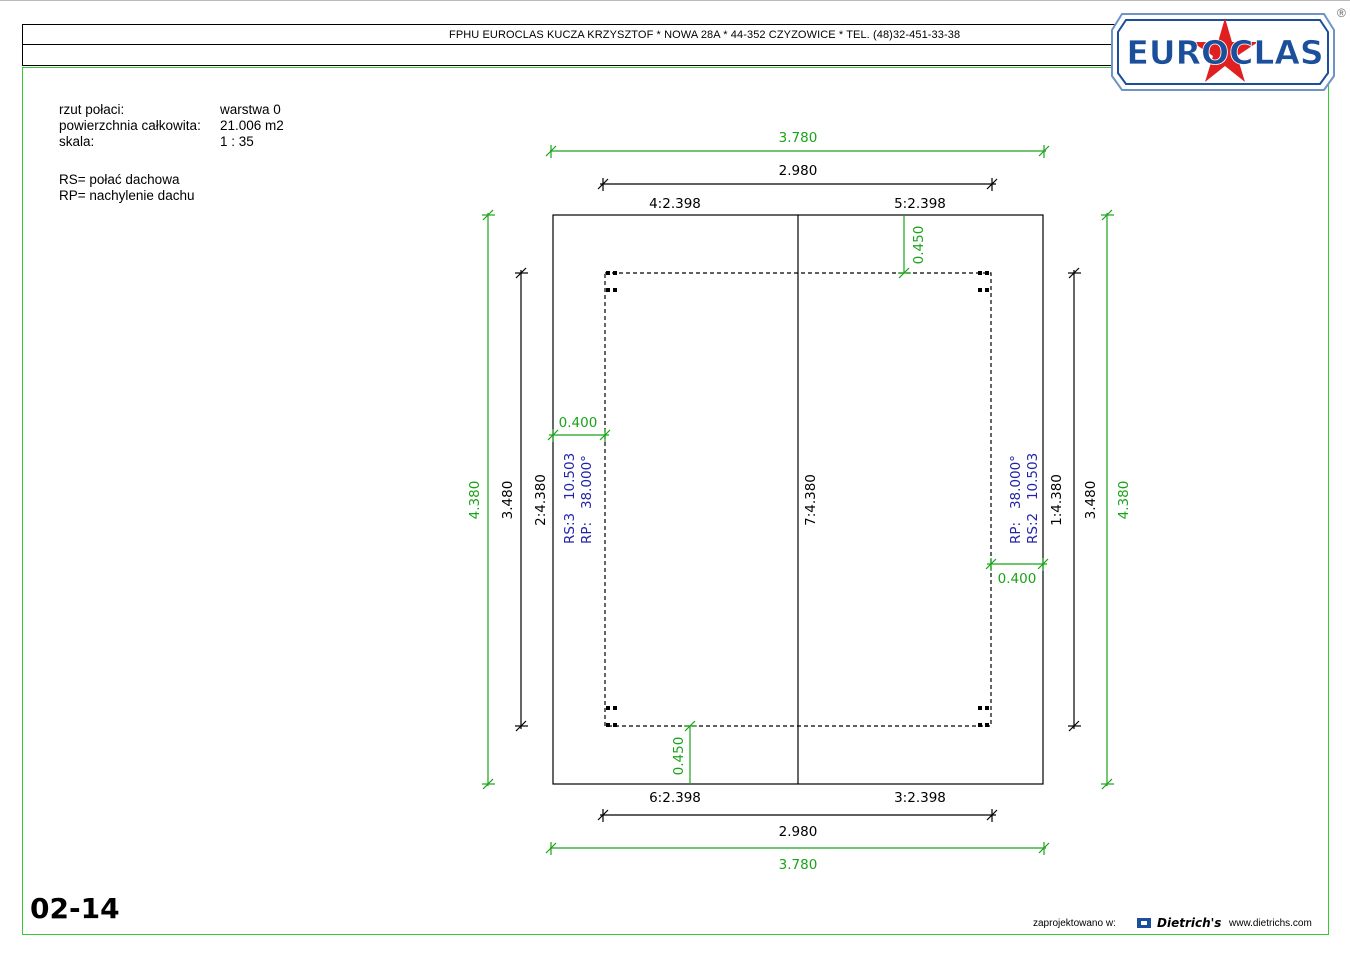 This screenshot has width=1350, height=955. What do you see at coordinates (920, 798) in the screenshot?
I see `edge-bottom-right: 3:2.398` at bounding box center [920, 798].